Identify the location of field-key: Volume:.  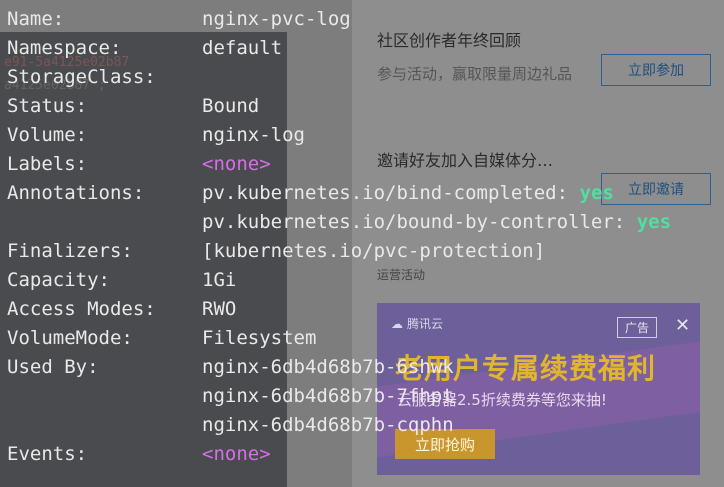
(47, 134).